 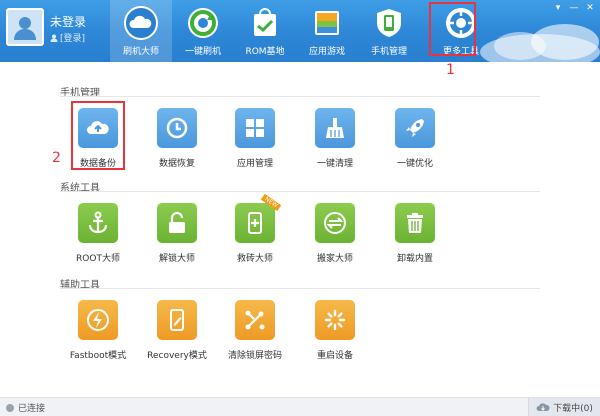 What do you see at coordinates (558, 8) in the screenshot?
I see `menu-button: ▾` at bounding box center [558, 8].